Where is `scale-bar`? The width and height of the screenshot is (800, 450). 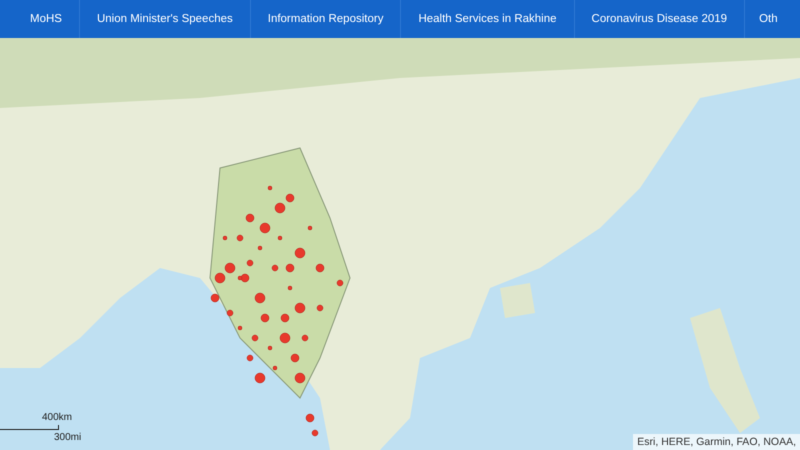 scale-bar is located at coordinates (29, 427).